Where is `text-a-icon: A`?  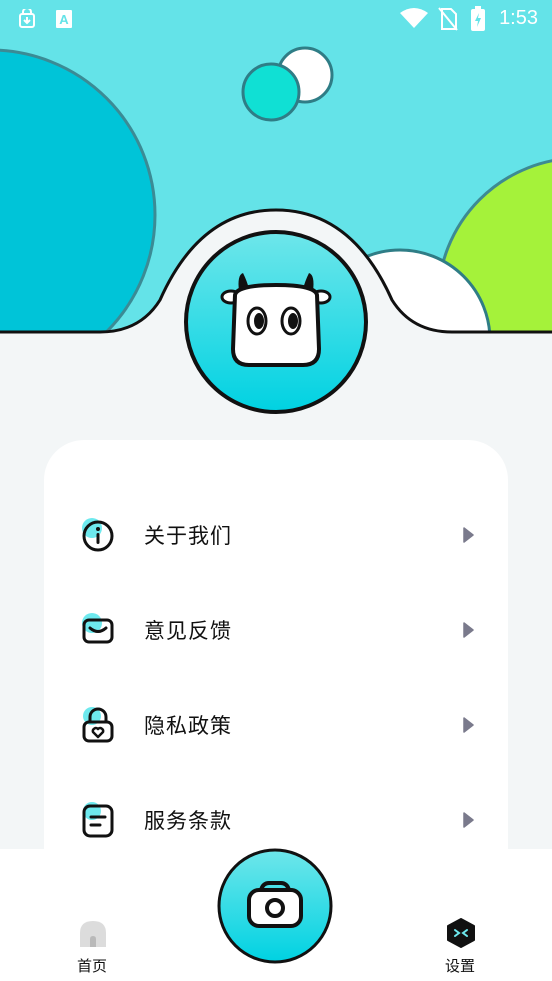 text-a-icon: A is located at coordinates (64, 19).